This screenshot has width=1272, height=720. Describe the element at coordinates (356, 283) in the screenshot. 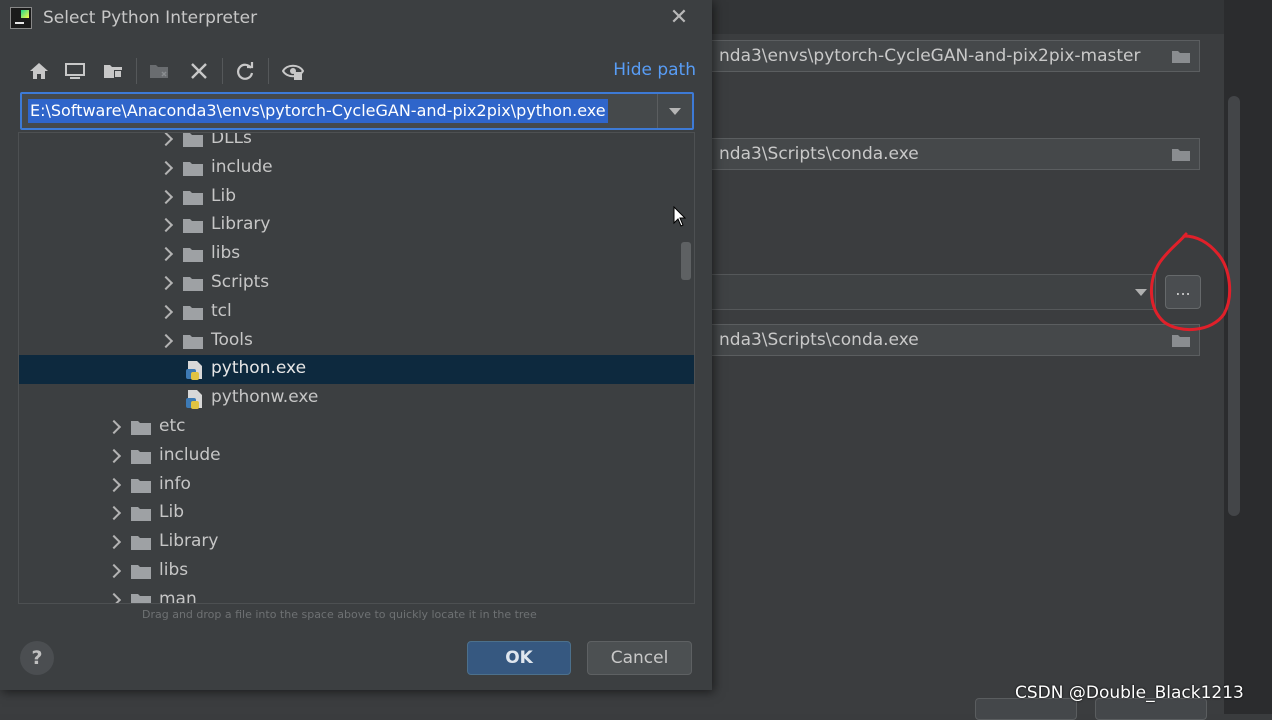

I see `tree-folder-item: Scripts` at that location.